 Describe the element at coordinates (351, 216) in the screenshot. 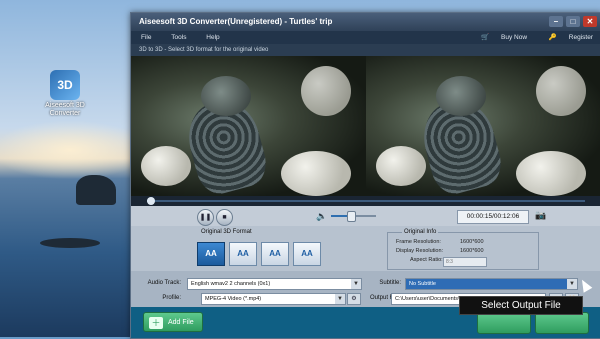

I see `volume-handle` at that location.